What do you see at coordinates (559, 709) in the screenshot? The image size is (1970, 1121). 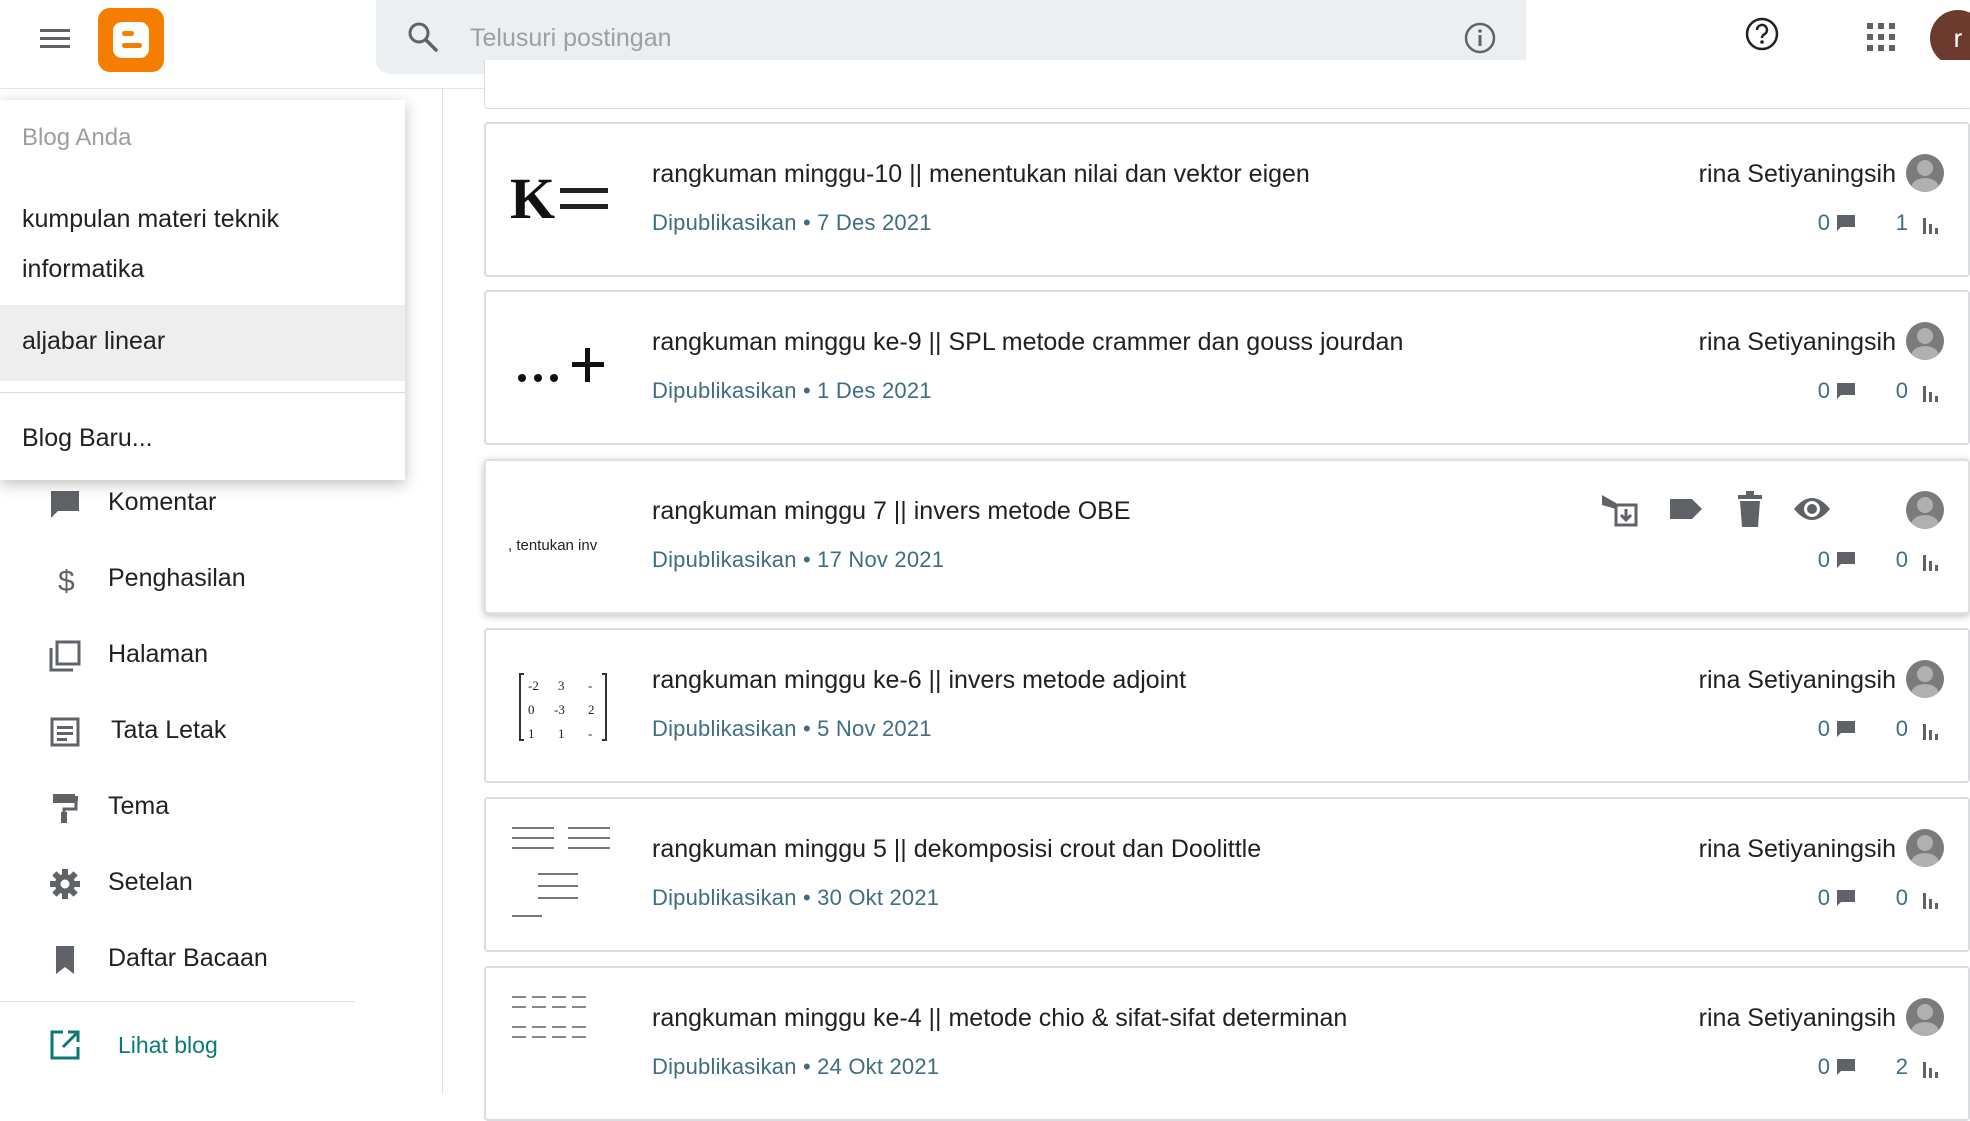 I see `svg-text: -3` at bounding box center [559, 709].